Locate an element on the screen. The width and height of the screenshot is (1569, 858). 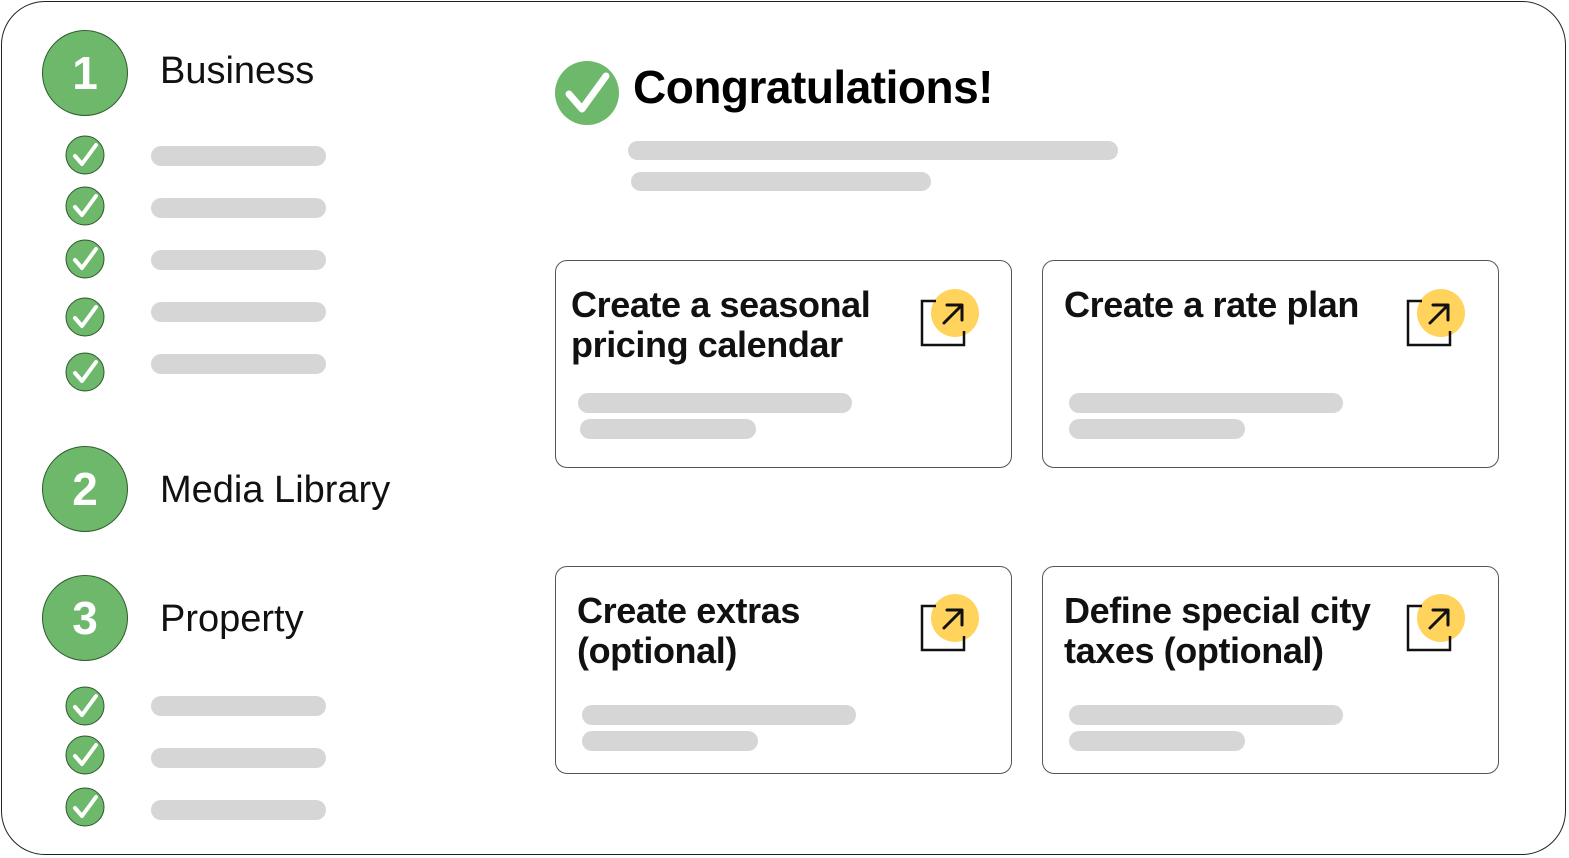
step-3-badge: 3 is located at coordinates (85, 618).